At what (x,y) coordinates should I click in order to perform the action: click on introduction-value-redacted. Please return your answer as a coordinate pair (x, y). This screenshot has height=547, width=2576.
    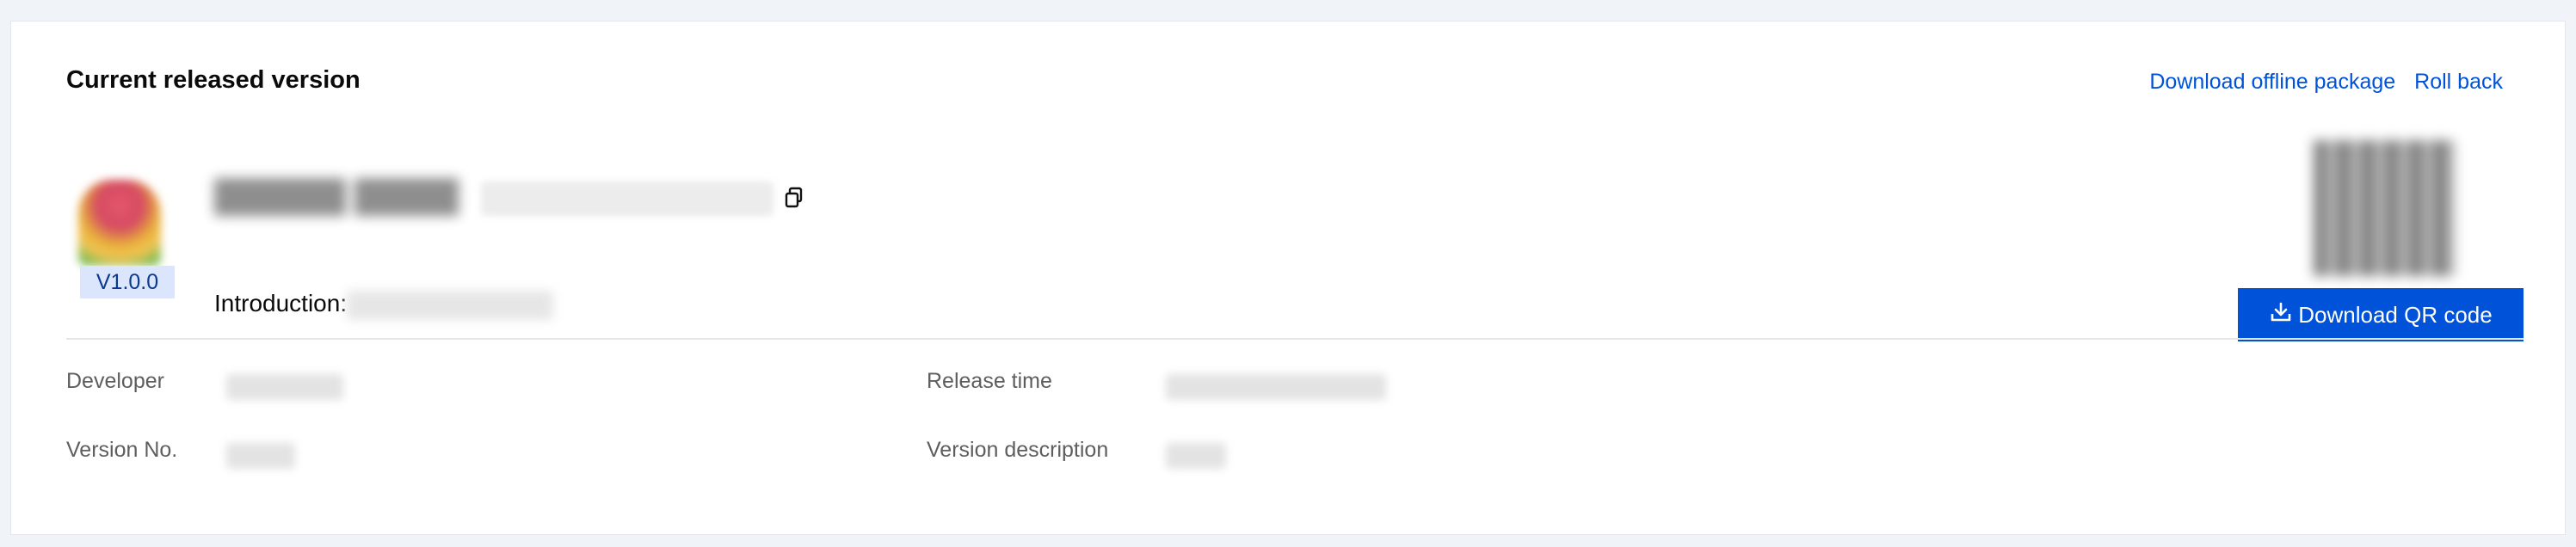
    Looking at the image, I should click on (451, 305).